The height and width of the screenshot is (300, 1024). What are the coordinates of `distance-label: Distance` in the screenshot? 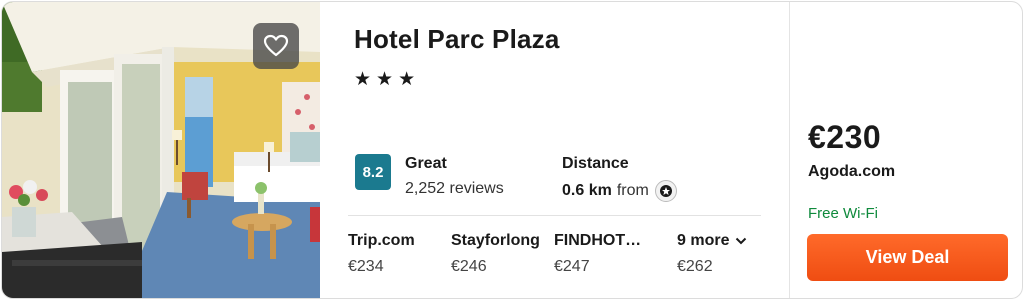 It's located at (595, 163).